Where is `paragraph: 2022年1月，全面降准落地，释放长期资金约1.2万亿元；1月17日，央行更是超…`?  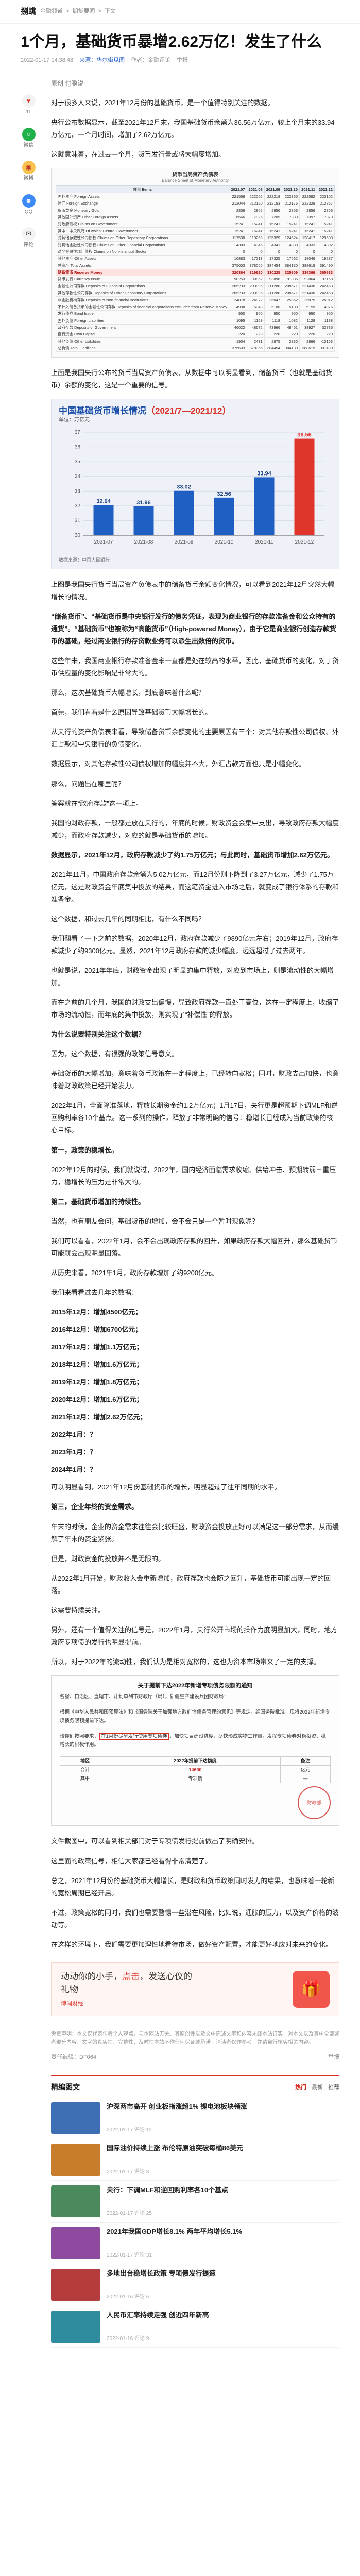
paragraph: 2022年1月，全面降准落地，释放长期资金约1.2万亿元；1月17日，央行更是超… is located at coordinates (194, 1117).